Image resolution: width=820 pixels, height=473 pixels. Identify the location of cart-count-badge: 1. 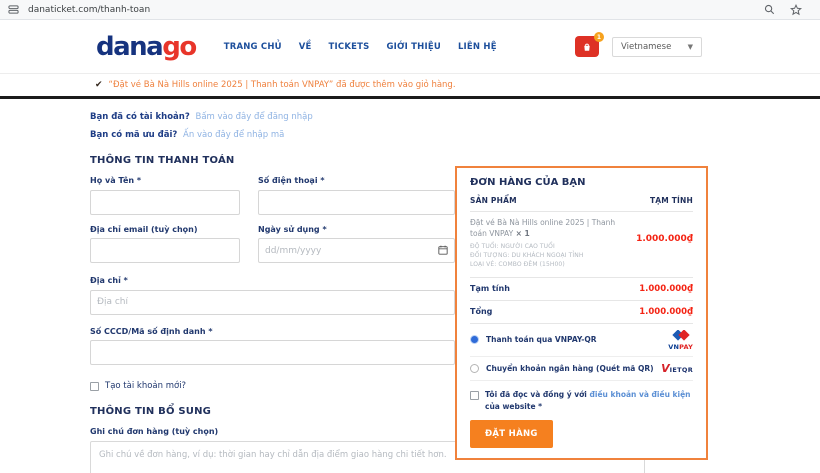
(599, 37).